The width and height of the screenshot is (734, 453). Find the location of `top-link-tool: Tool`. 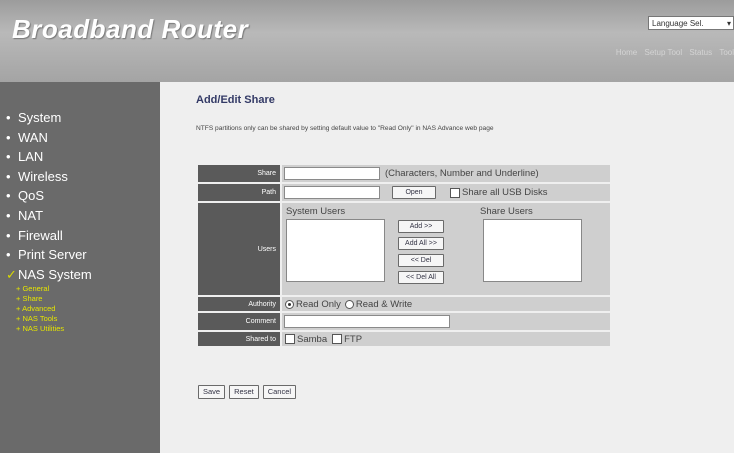

top-link-tool: Tool is located at coordinates (726, 52).